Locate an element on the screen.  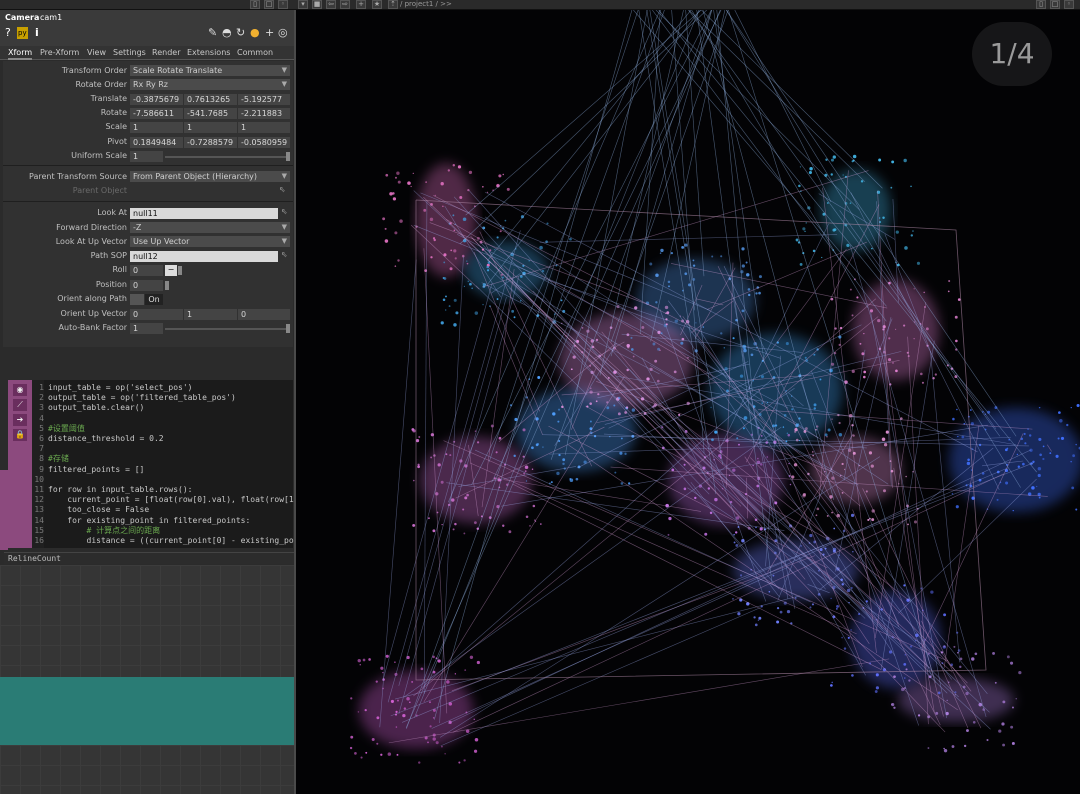
target-icon: ◎ is located at coordinates (283, 33).